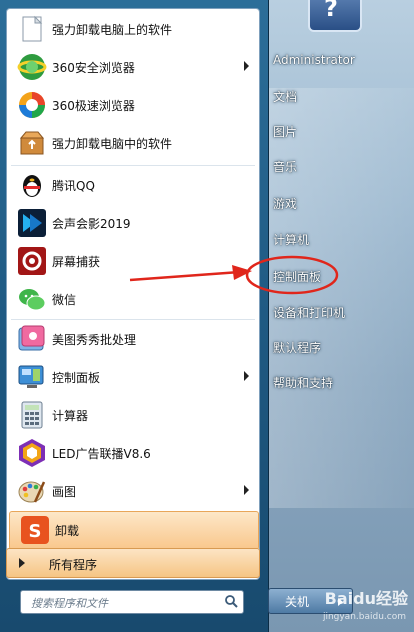 This screenshot has width=414, height=632. Describe the element at coordinates (73, 565) in the screenshot. I see `all-programs-label: 所有程序` at that location.